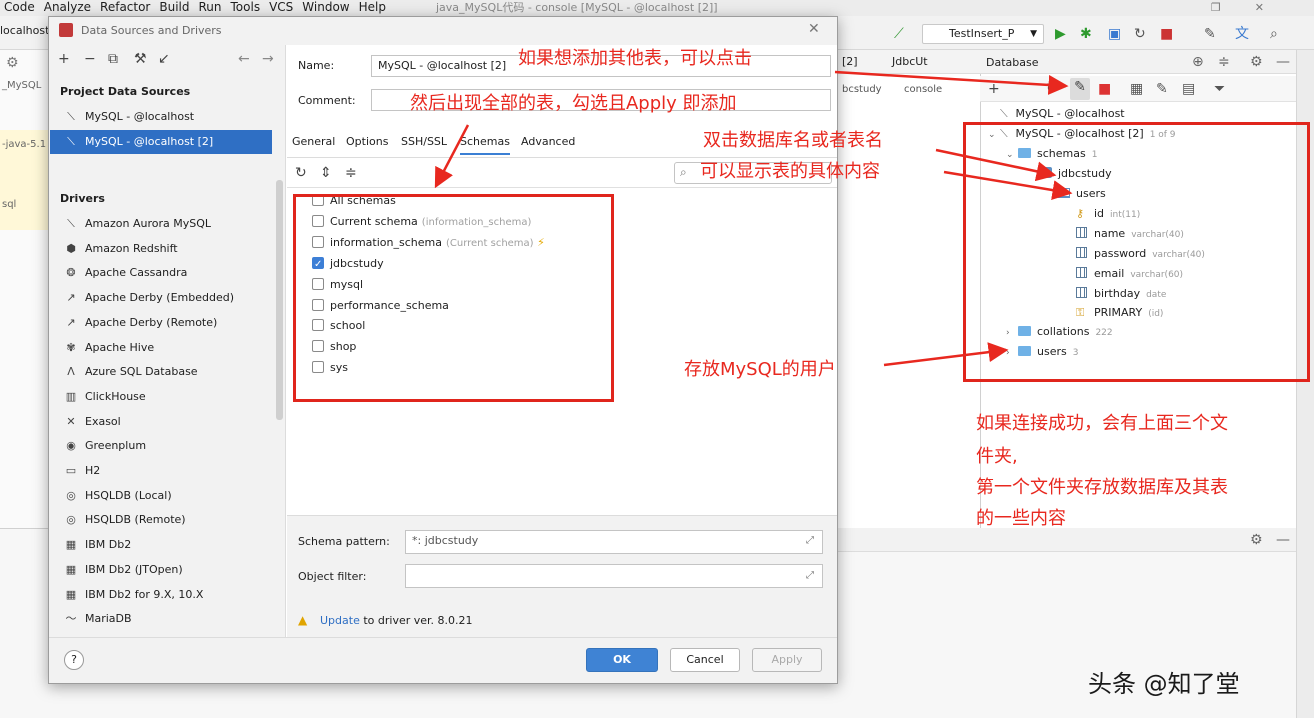 This screenshot has height=718, width=1314. What do you see at coordinates (997, 456) in the screenshot?
I see `annotation-success-2: 件夹,` at bounding box center [997, 456].